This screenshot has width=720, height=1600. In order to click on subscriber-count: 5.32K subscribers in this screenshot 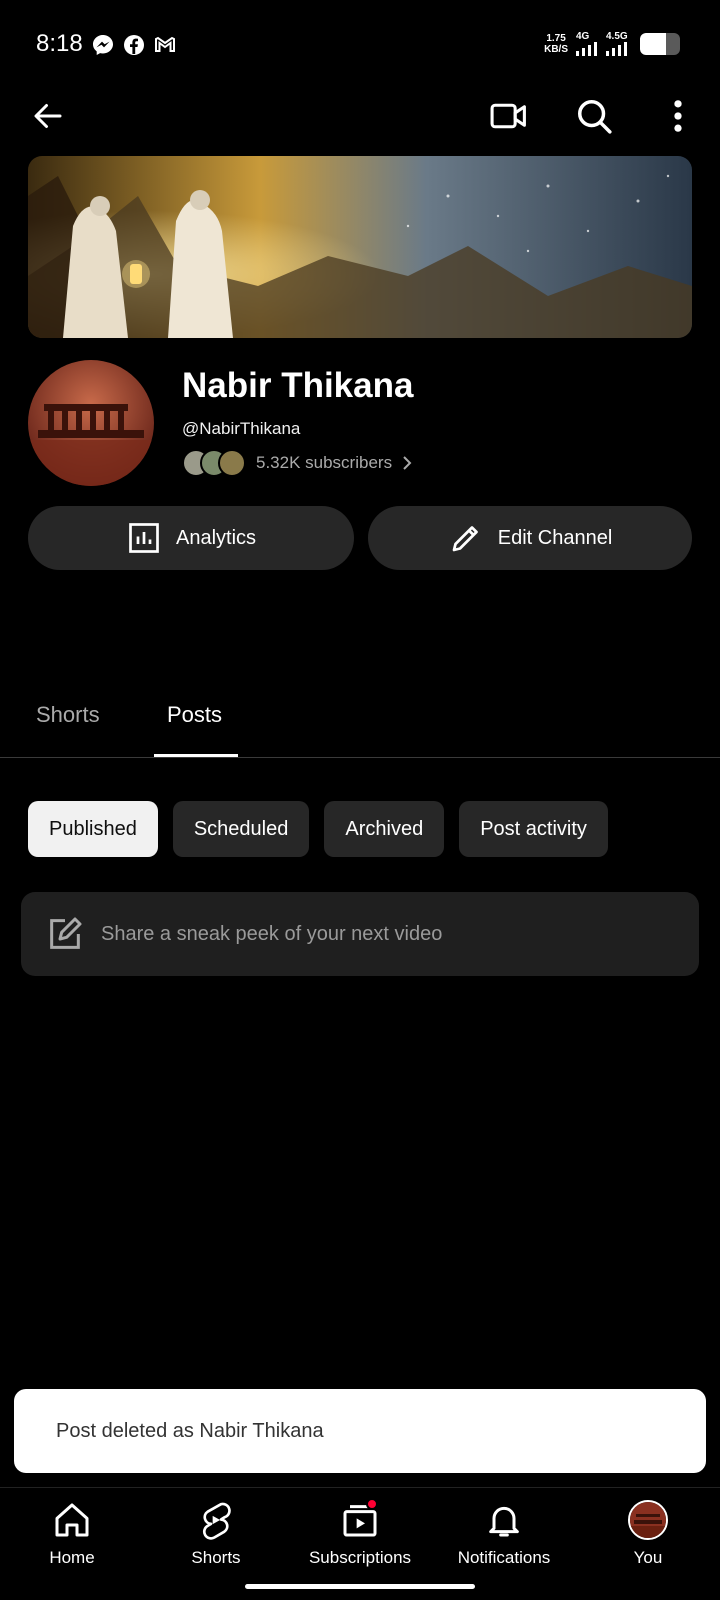, I will do `click(324, 462)`.